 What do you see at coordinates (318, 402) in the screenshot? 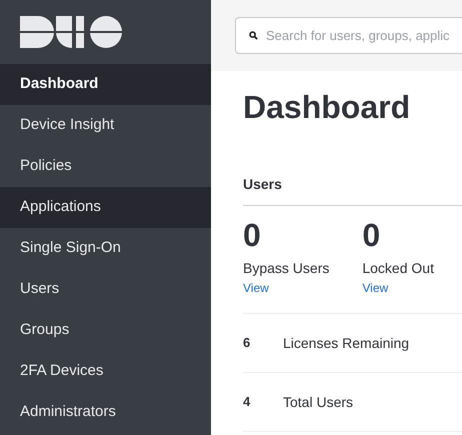
I see `row-label: Total Users` at bounding box center [318, 402].